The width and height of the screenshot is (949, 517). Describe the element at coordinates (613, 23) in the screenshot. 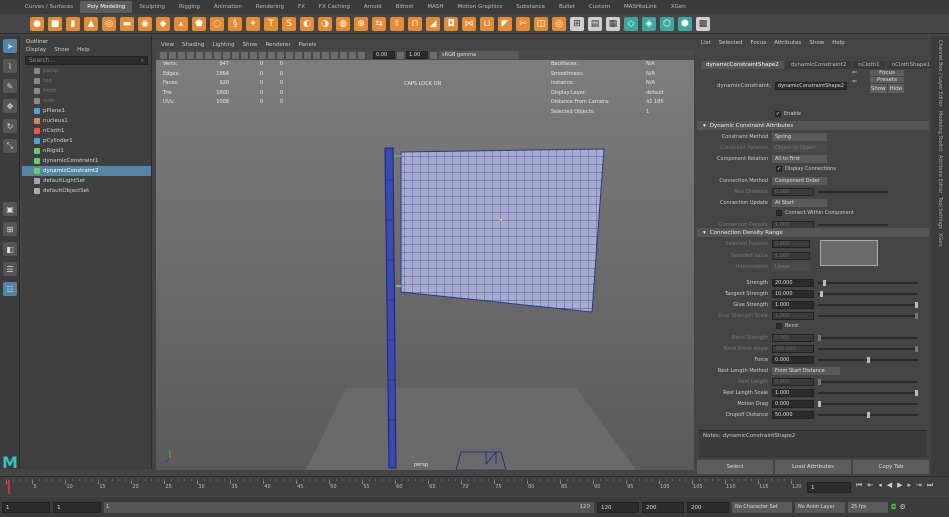

I see `auto-map-icon: ▦` at that location.